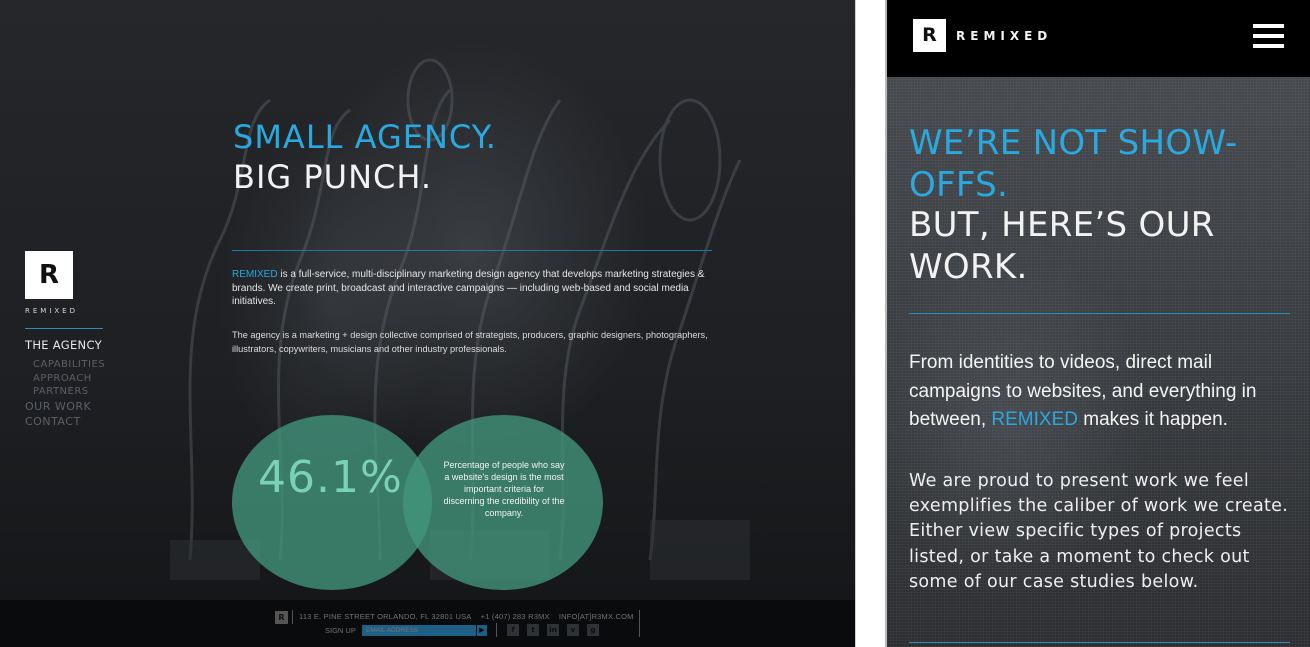 The height and width of the screenshot is (647, 1310). What do you see at coordinates (573, 630) in the screenshot?
I see `vimeo-icon: v` at bounding box center [573, 630].